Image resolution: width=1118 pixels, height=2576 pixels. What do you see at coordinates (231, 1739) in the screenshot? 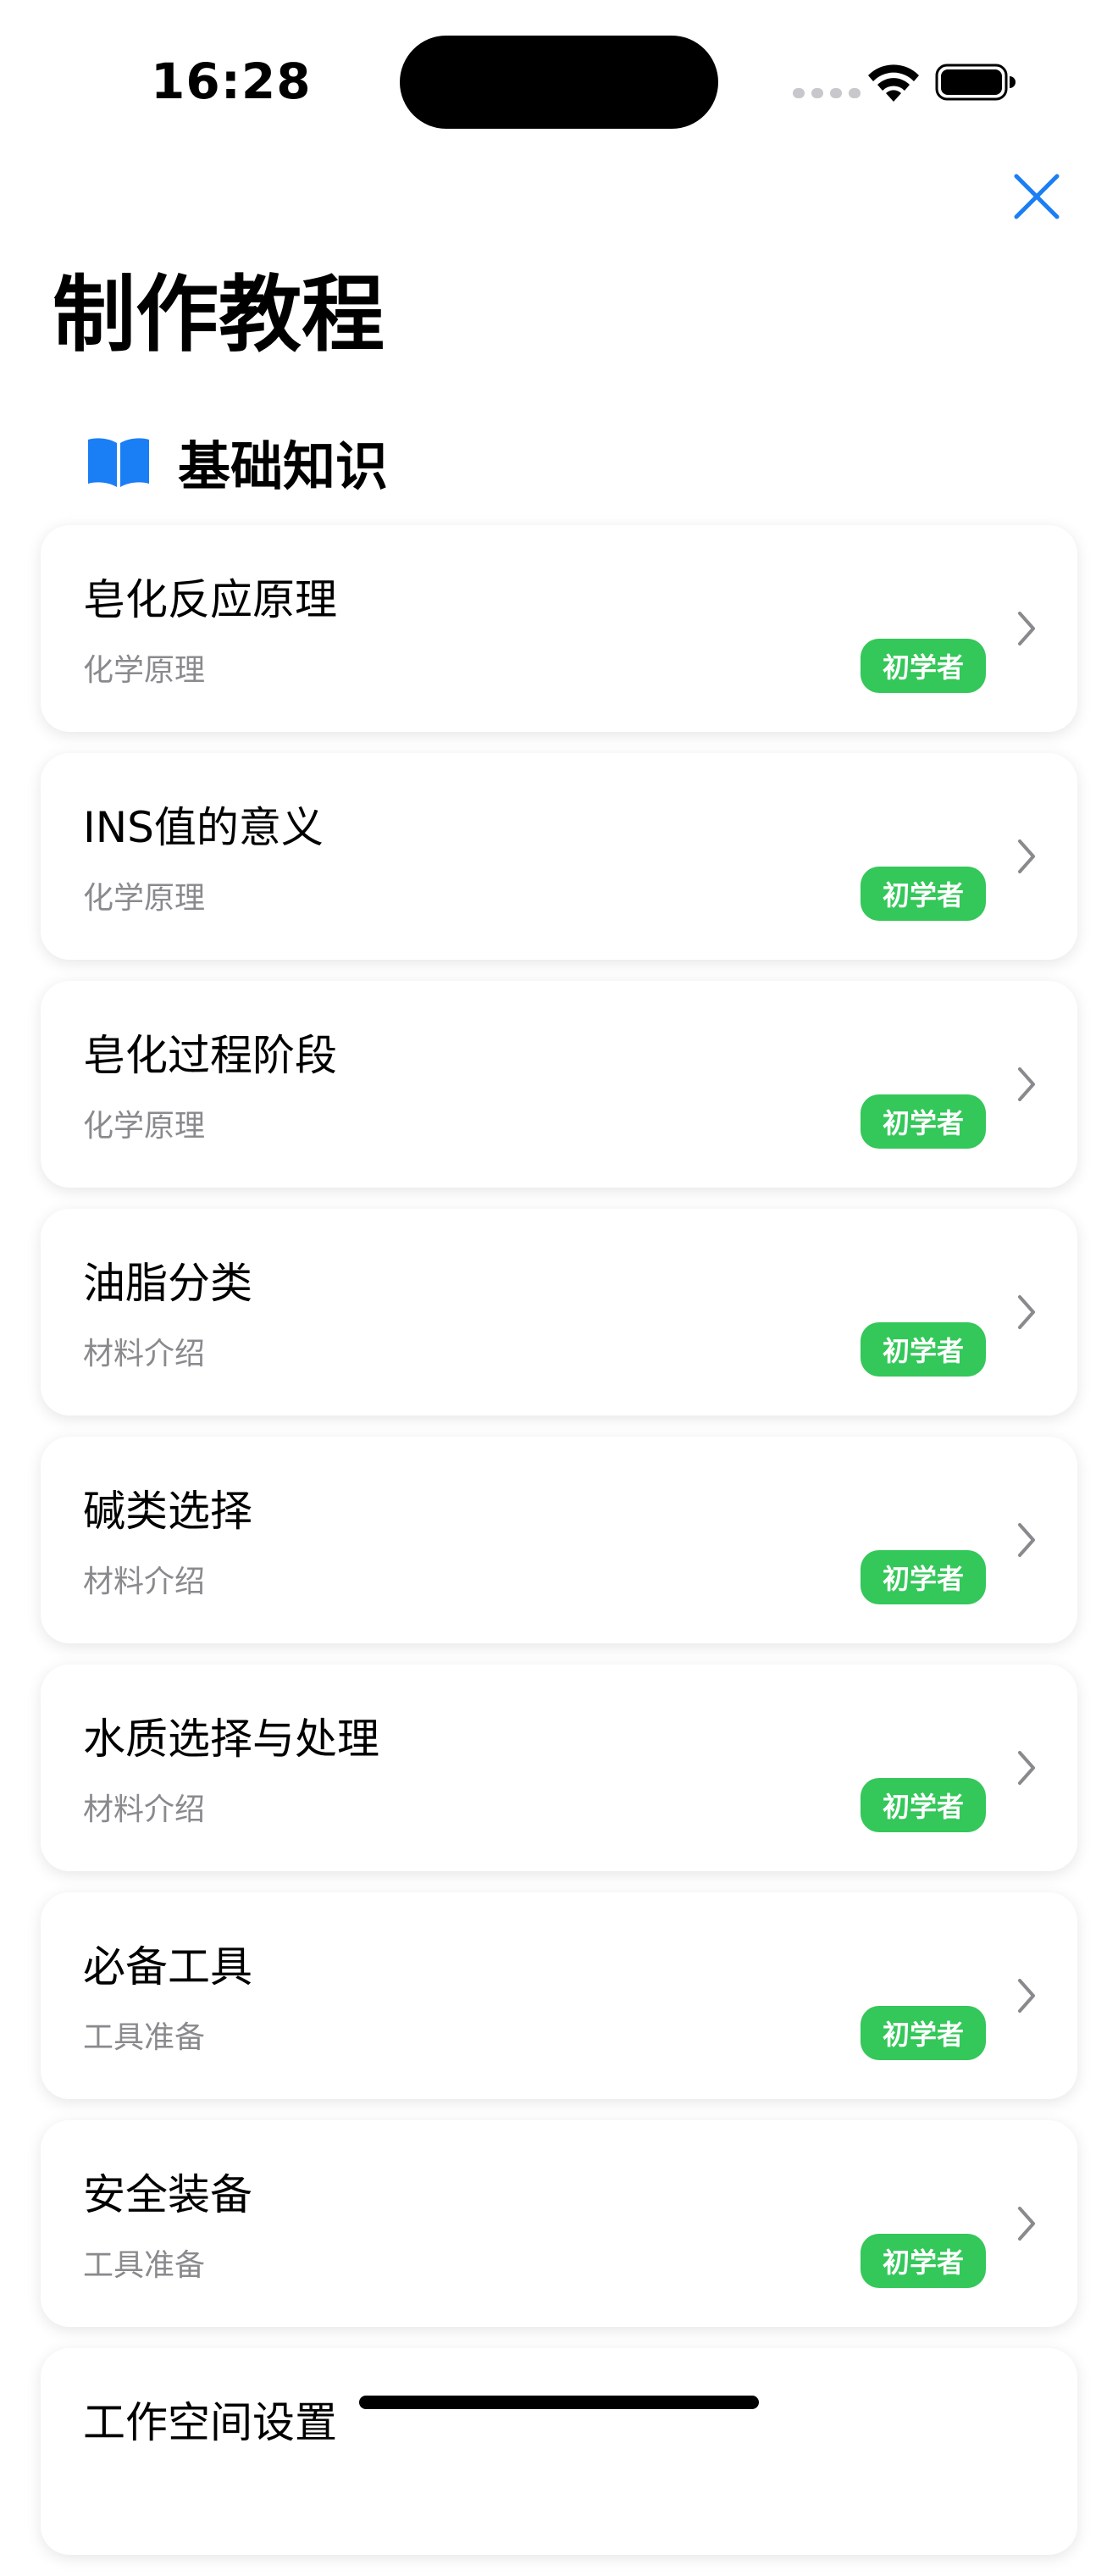
I see `tutorial-title: 水质选择与处理` at bounding box center [231, 1739].